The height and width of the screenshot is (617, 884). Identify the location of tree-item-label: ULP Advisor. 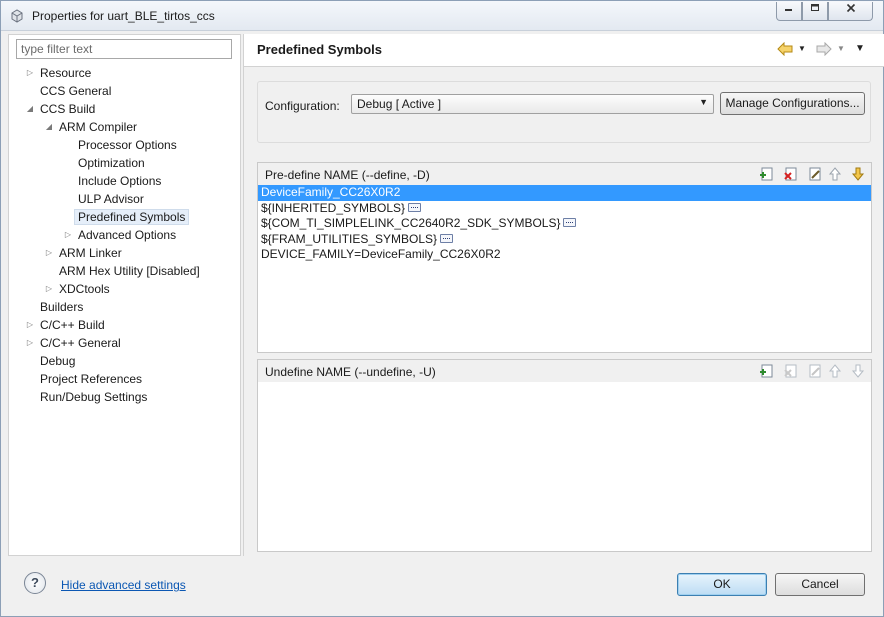
(111, 199).